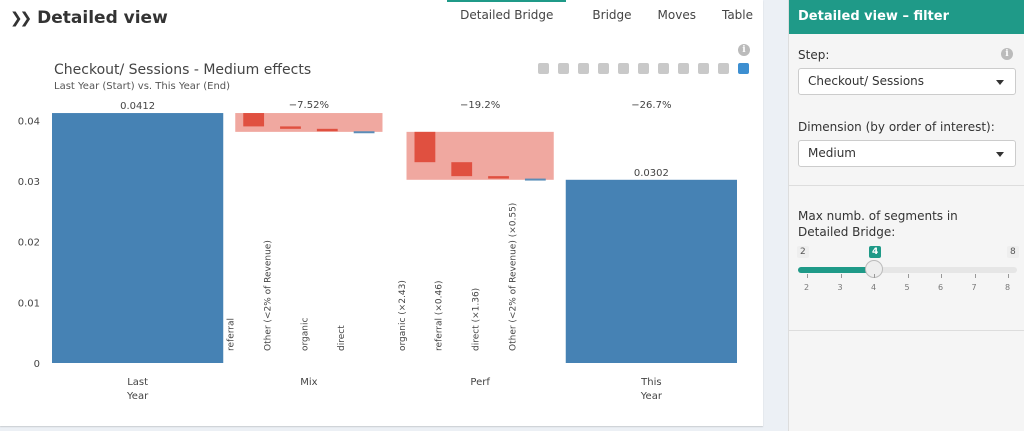 This screenshot has height=431, width=1024. Describe the element at coordinates (703, 68) in the screenshot. I see `hover-closest-icon` at that location.